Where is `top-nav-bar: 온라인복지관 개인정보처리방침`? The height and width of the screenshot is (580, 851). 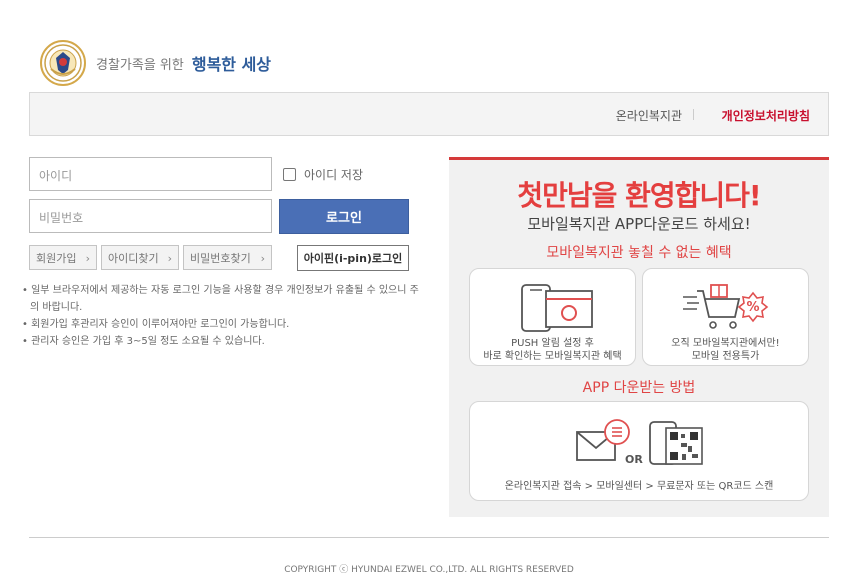
top-nav-bar: 온라인복지관 개인정보처리방침 is located at coordinates (429, 114).